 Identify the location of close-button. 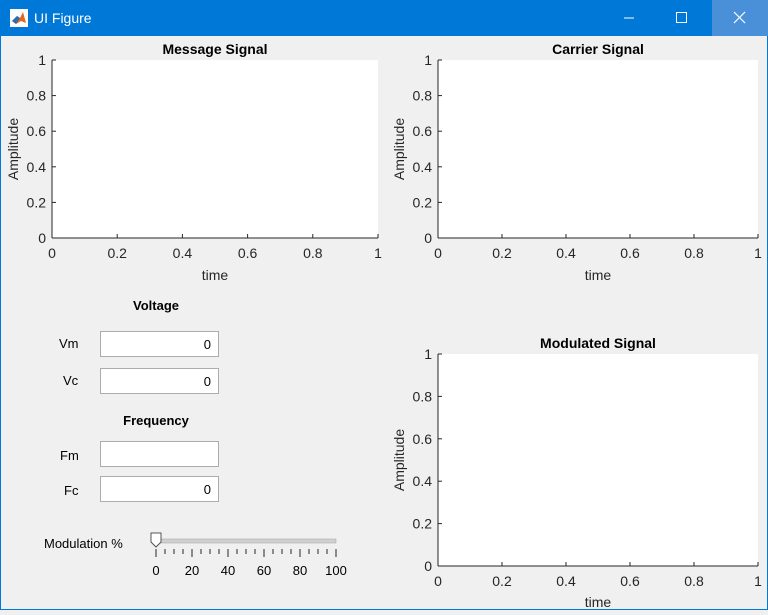
(740, 18).